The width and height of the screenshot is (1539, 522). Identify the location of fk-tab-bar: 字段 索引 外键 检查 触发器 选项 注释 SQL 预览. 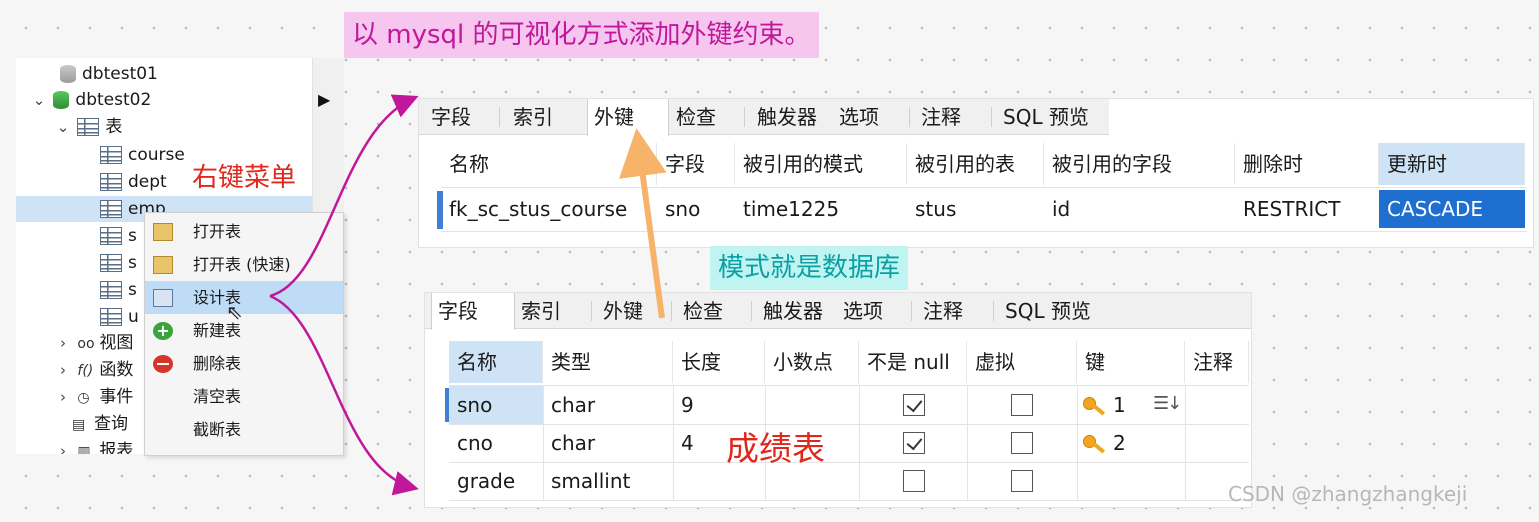
(764, 117).